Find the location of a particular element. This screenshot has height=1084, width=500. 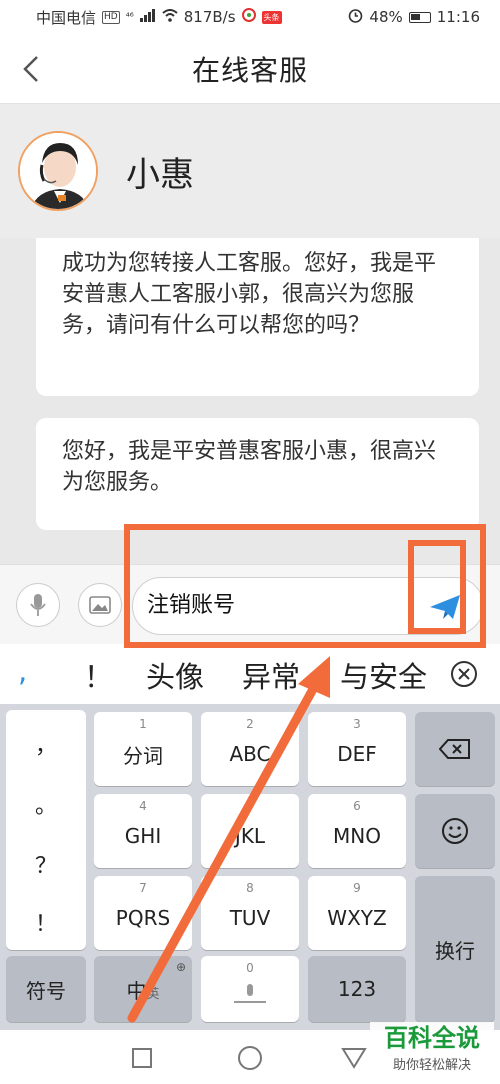

message-bubble: 您好，我是平安普惠客服小惠，很高兴为您服务。 is located at coordinates (257, 474).